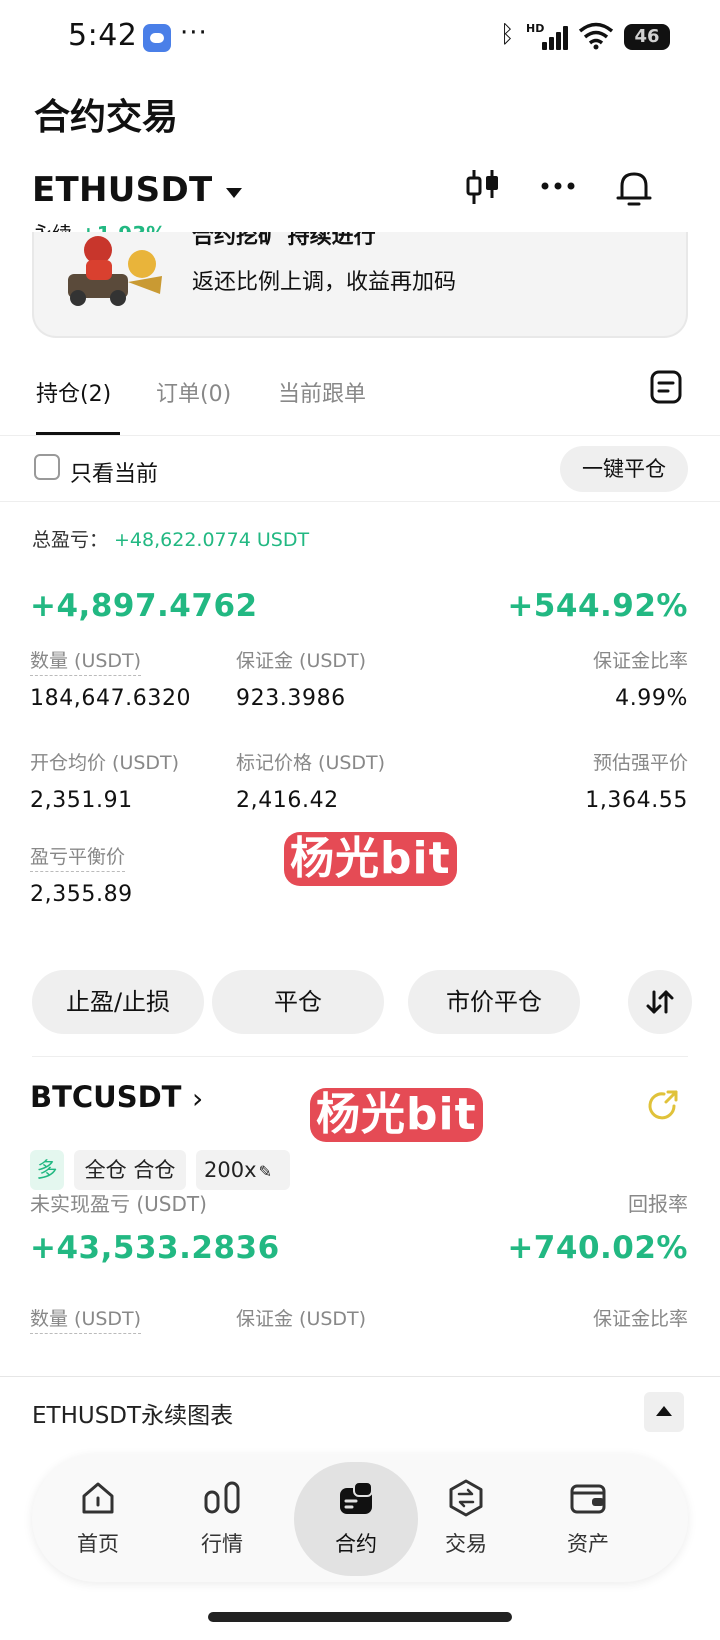 The height and width of the screenshot is (1640, 720). I want to click on eth-margin-label: 保证金 (USDT), so click(301, 661).